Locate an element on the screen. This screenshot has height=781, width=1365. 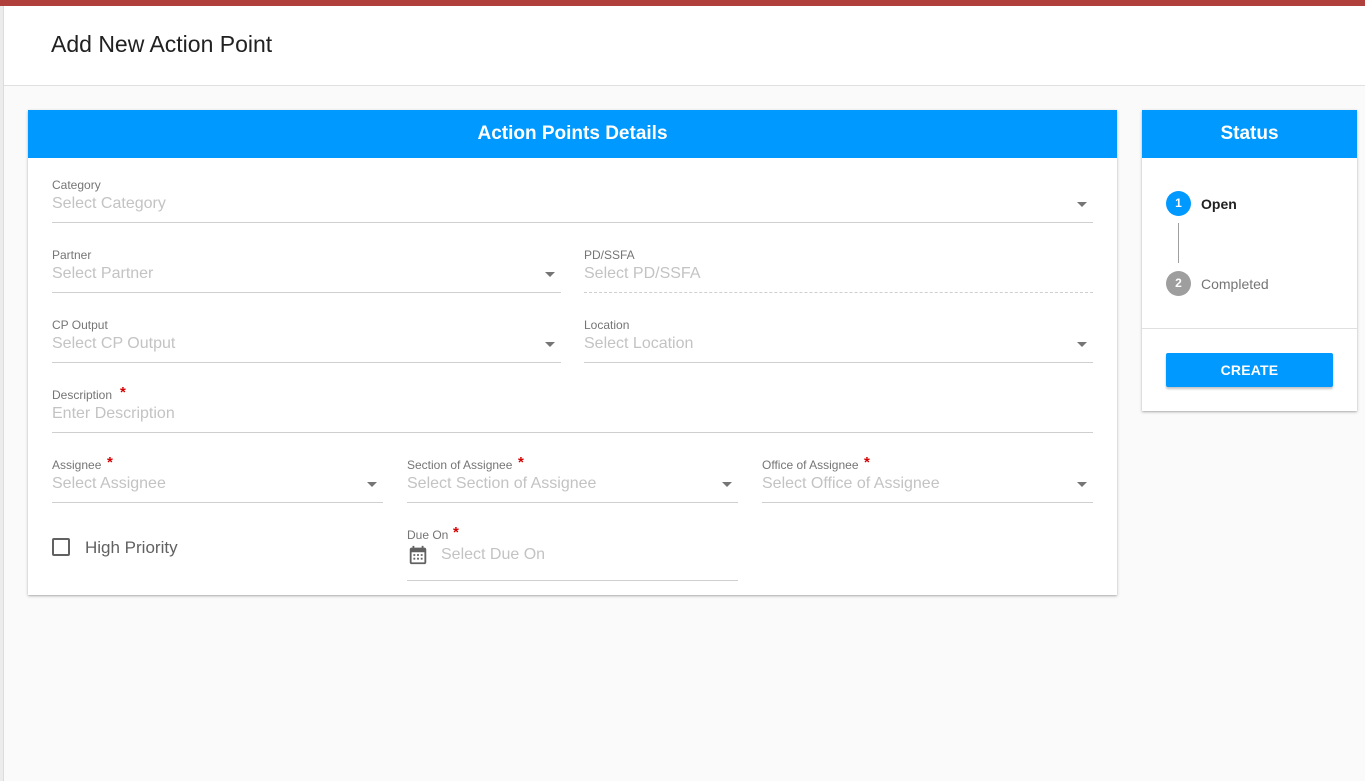
description-placeholder: Enter Description is located at coordinates (113, 413).